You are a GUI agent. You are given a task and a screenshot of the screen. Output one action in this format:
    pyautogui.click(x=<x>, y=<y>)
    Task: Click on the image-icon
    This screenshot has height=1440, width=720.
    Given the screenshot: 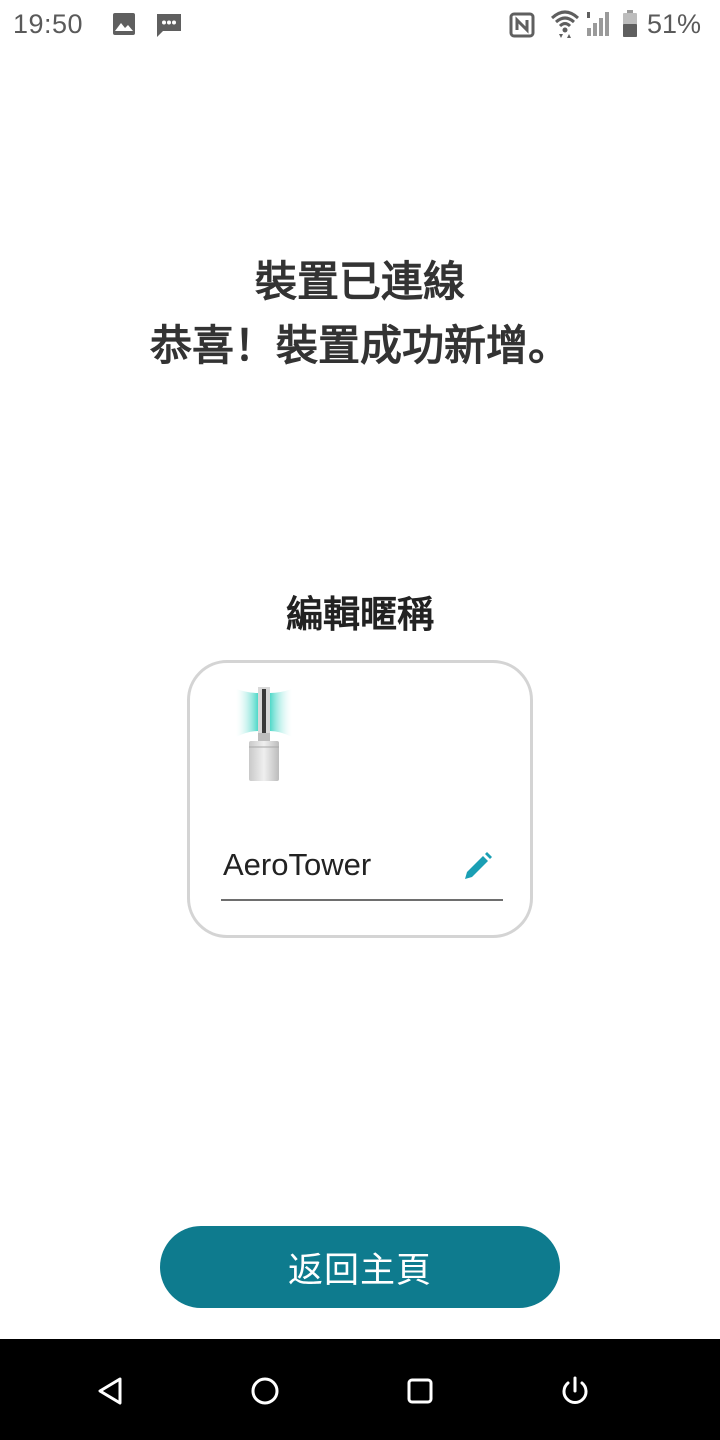 What is the action you would take?
    pyautogui.click(x=124, y=26)
    